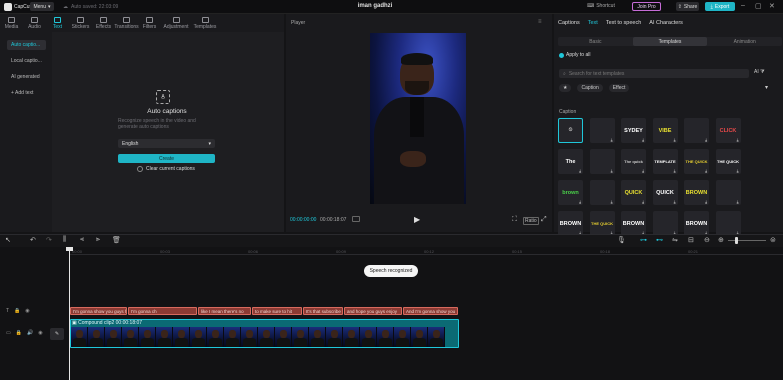 The width and height of the screenshot is (783, 380). What do you see at coordinates (514, 220) in the screenshot?
I see `fit-icon: ⛶` at bounding box center [514, 220].